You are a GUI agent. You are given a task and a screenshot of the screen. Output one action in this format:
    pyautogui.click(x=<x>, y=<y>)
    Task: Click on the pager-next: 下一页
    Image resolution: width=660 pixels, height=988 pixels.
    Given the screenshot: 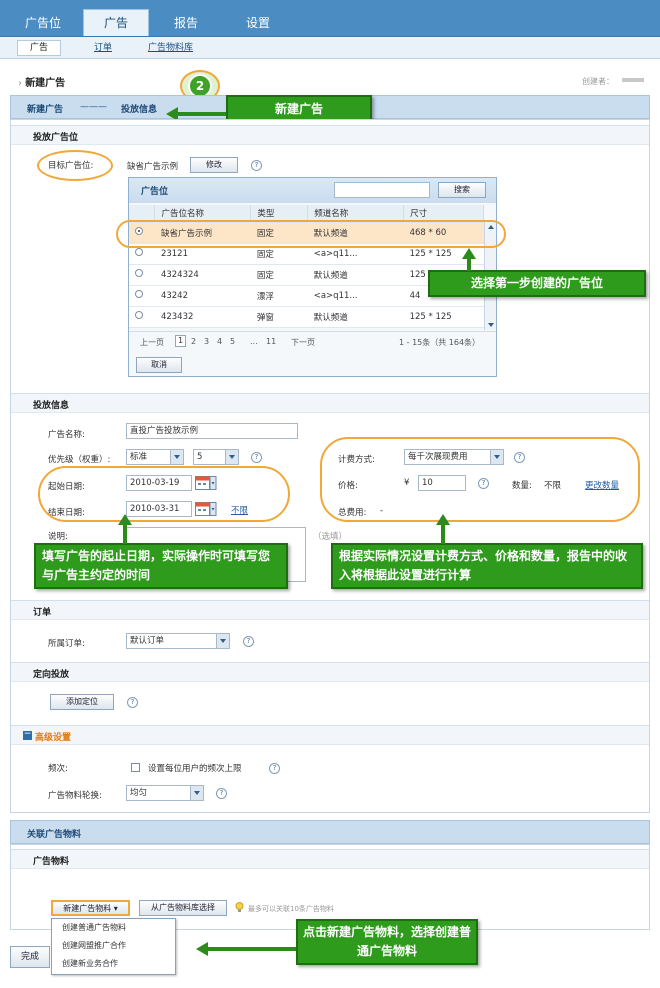 What is the action you would take?
    pyautogui.click(x=303, y=342)
    